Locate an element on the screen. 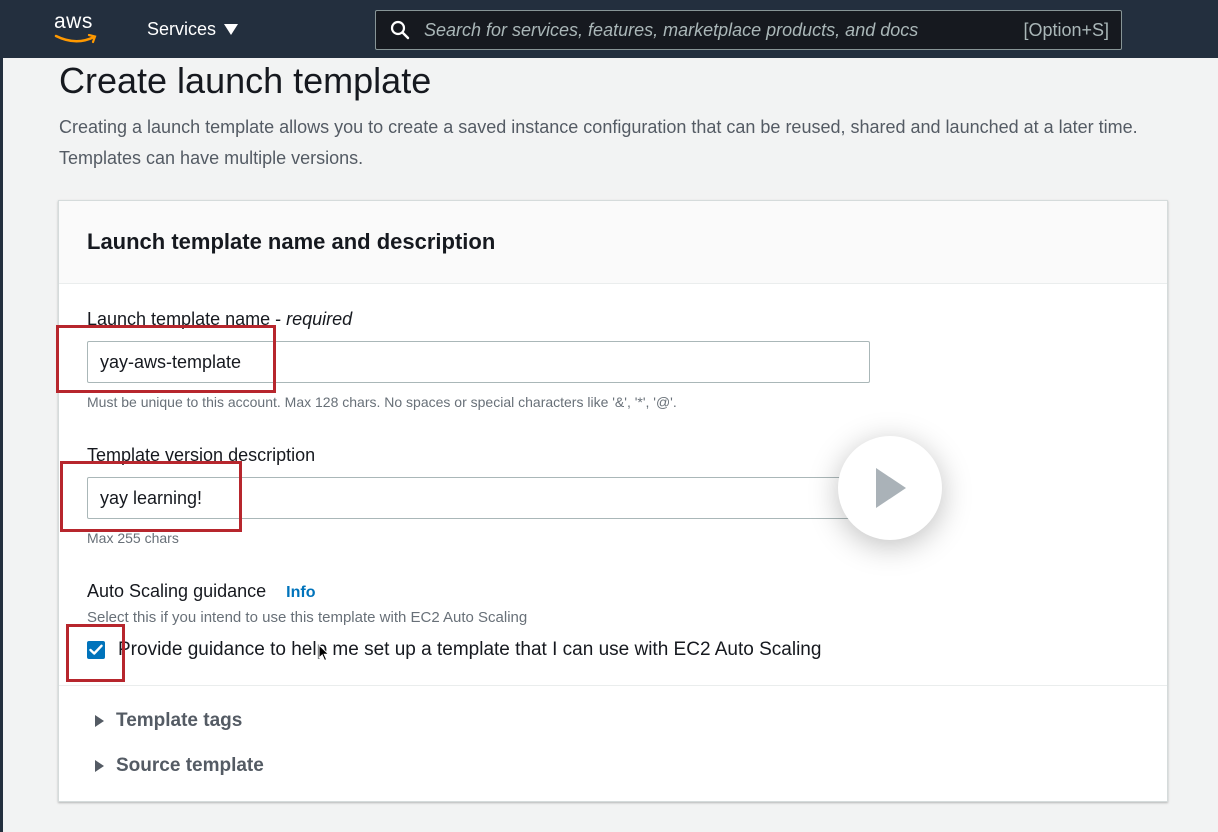 Image resolution: width=1218 pixels, height=832 pixels. play-video-button is located at coordinates (890, 488).